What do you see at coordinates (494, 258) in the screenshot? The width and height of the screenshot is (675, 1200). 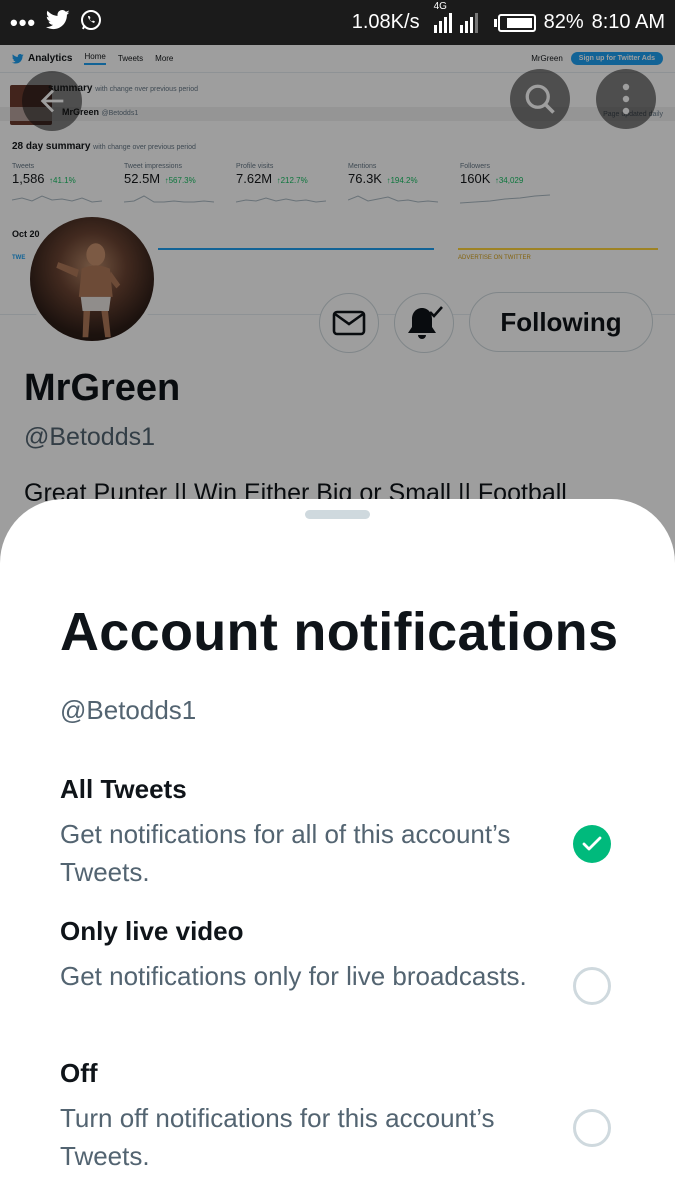 I see `analytics-advertise-label: ADVERTISE ON TWITTER` at bounding box center [494, 258].